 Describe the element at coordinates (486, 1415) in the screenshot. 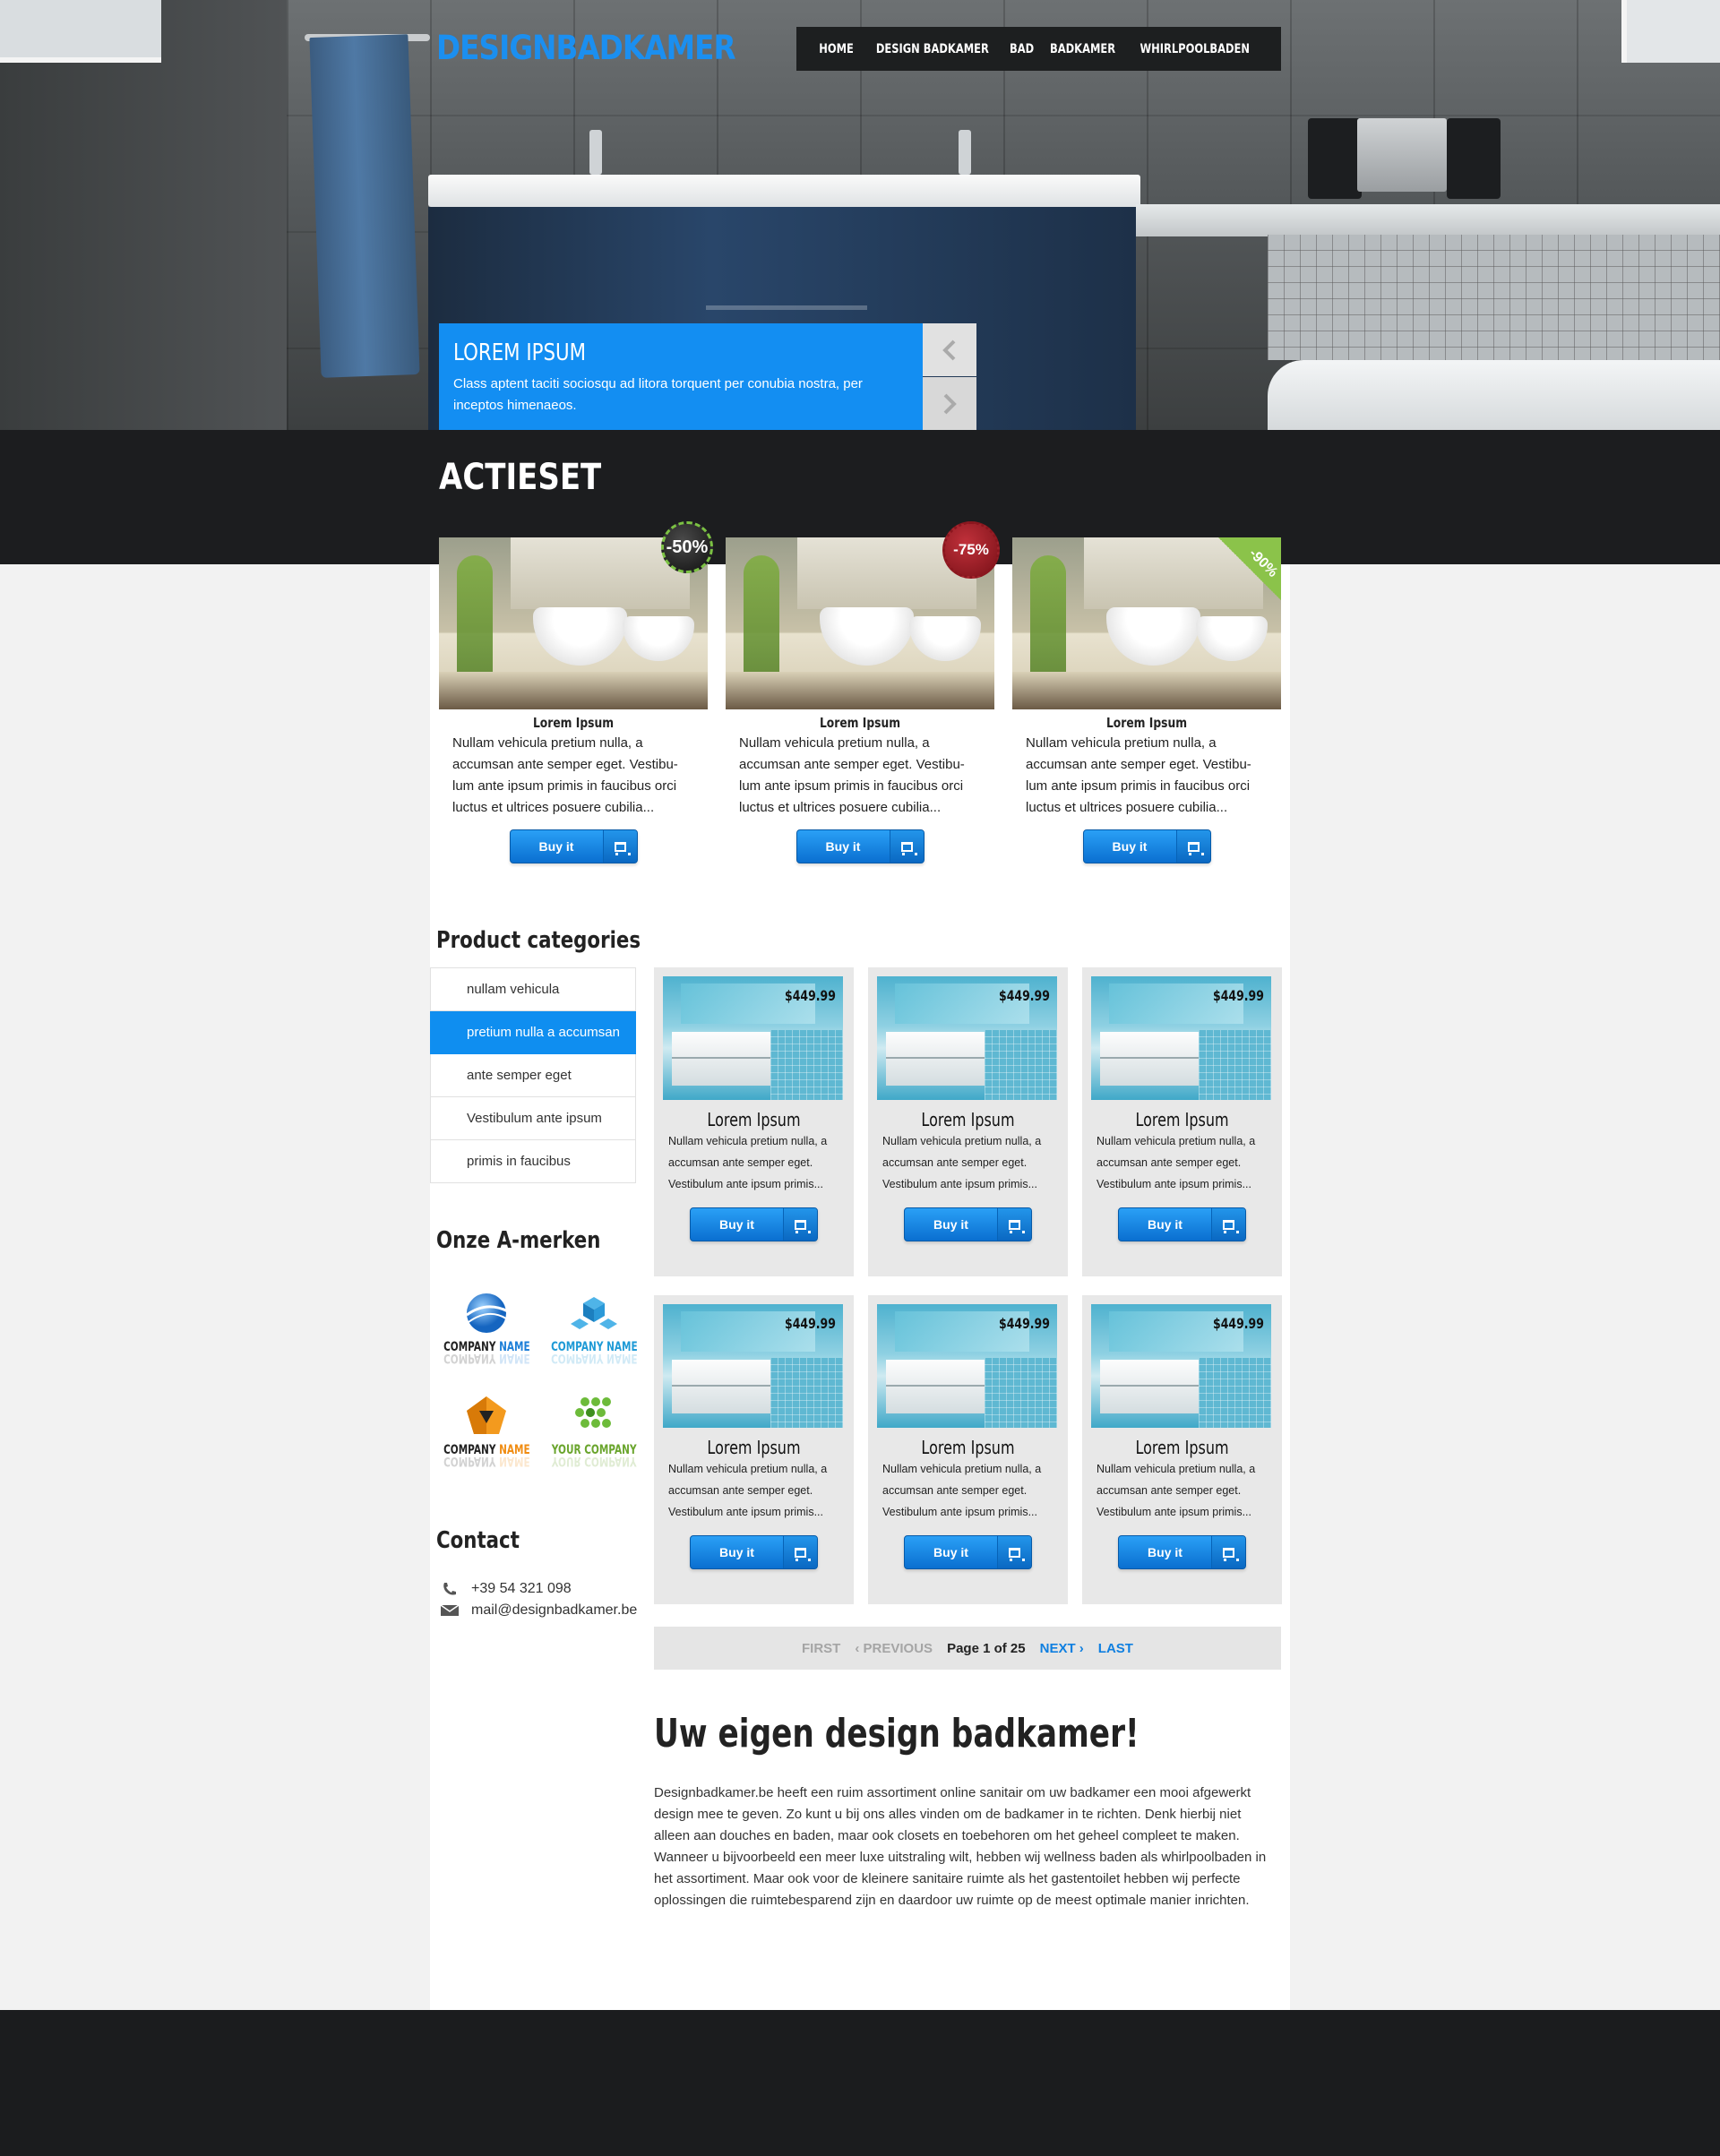

I see `shield-logo-icon` at that location.